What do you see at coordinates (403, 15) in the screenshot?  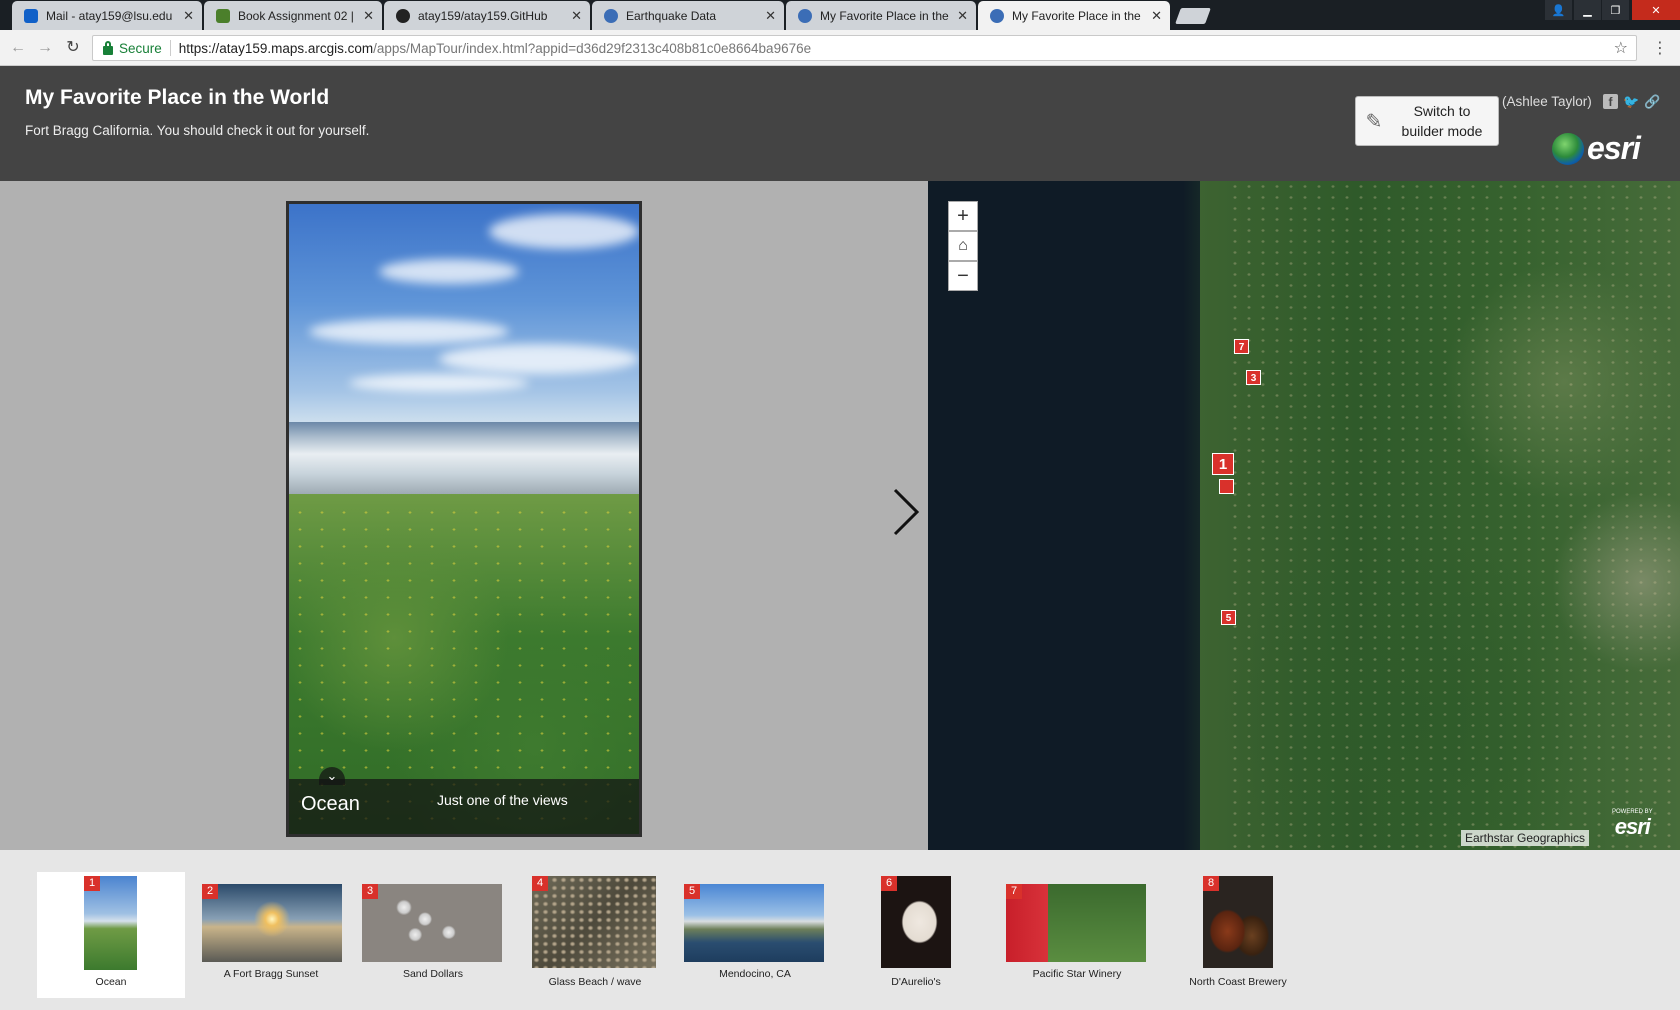 I see `github-icon` at bounding box center [403, 15].